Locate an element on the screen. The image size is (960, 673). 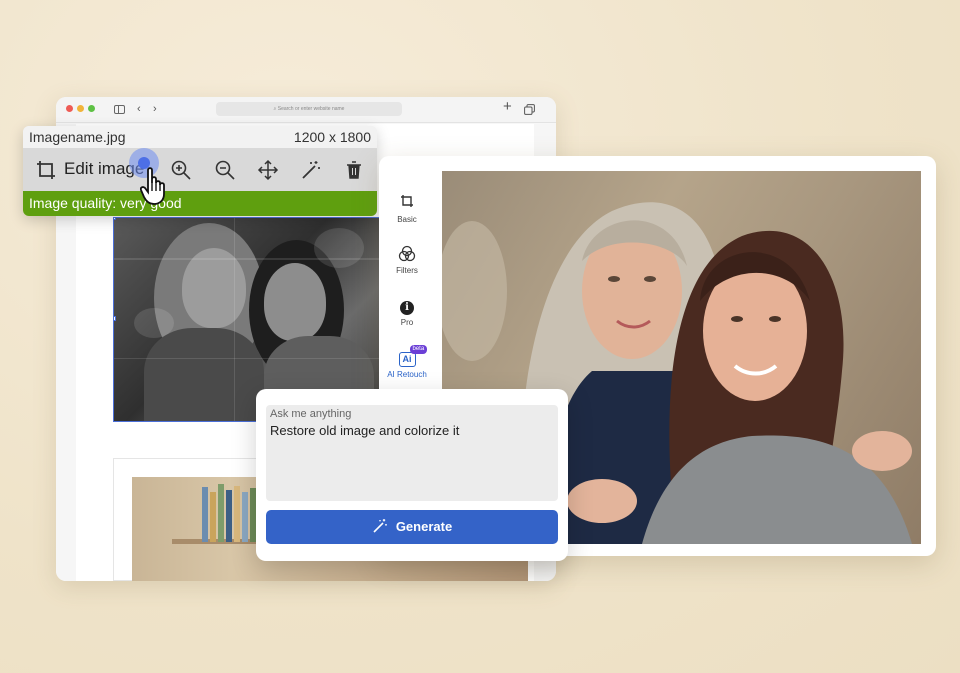
ai-icon-text: Ai is located at coordinates (407, 359).